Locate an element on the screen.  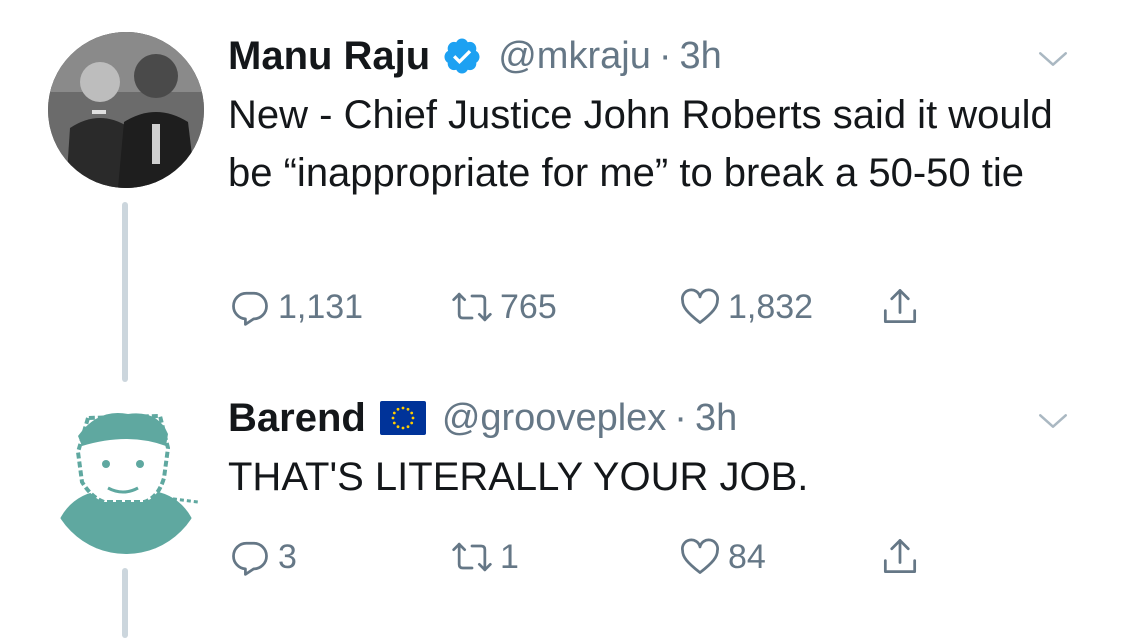
tweet-text: THAT'S LITERALLY YOUR JOB. is located at coordinates (518, 477).